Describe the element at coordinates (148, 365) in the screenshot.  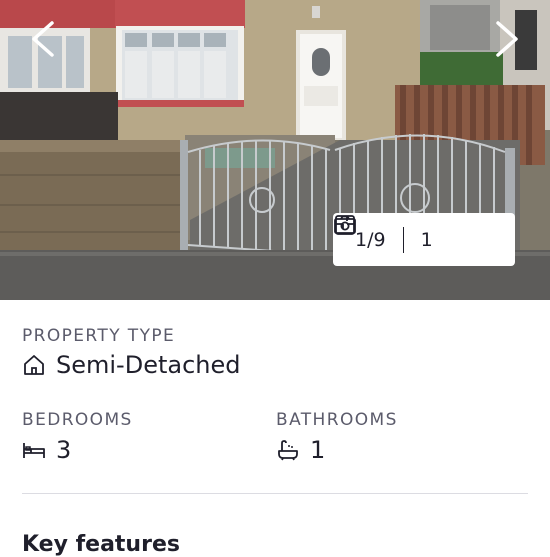
I see `property-type-value: Semi-Detached` at that location.